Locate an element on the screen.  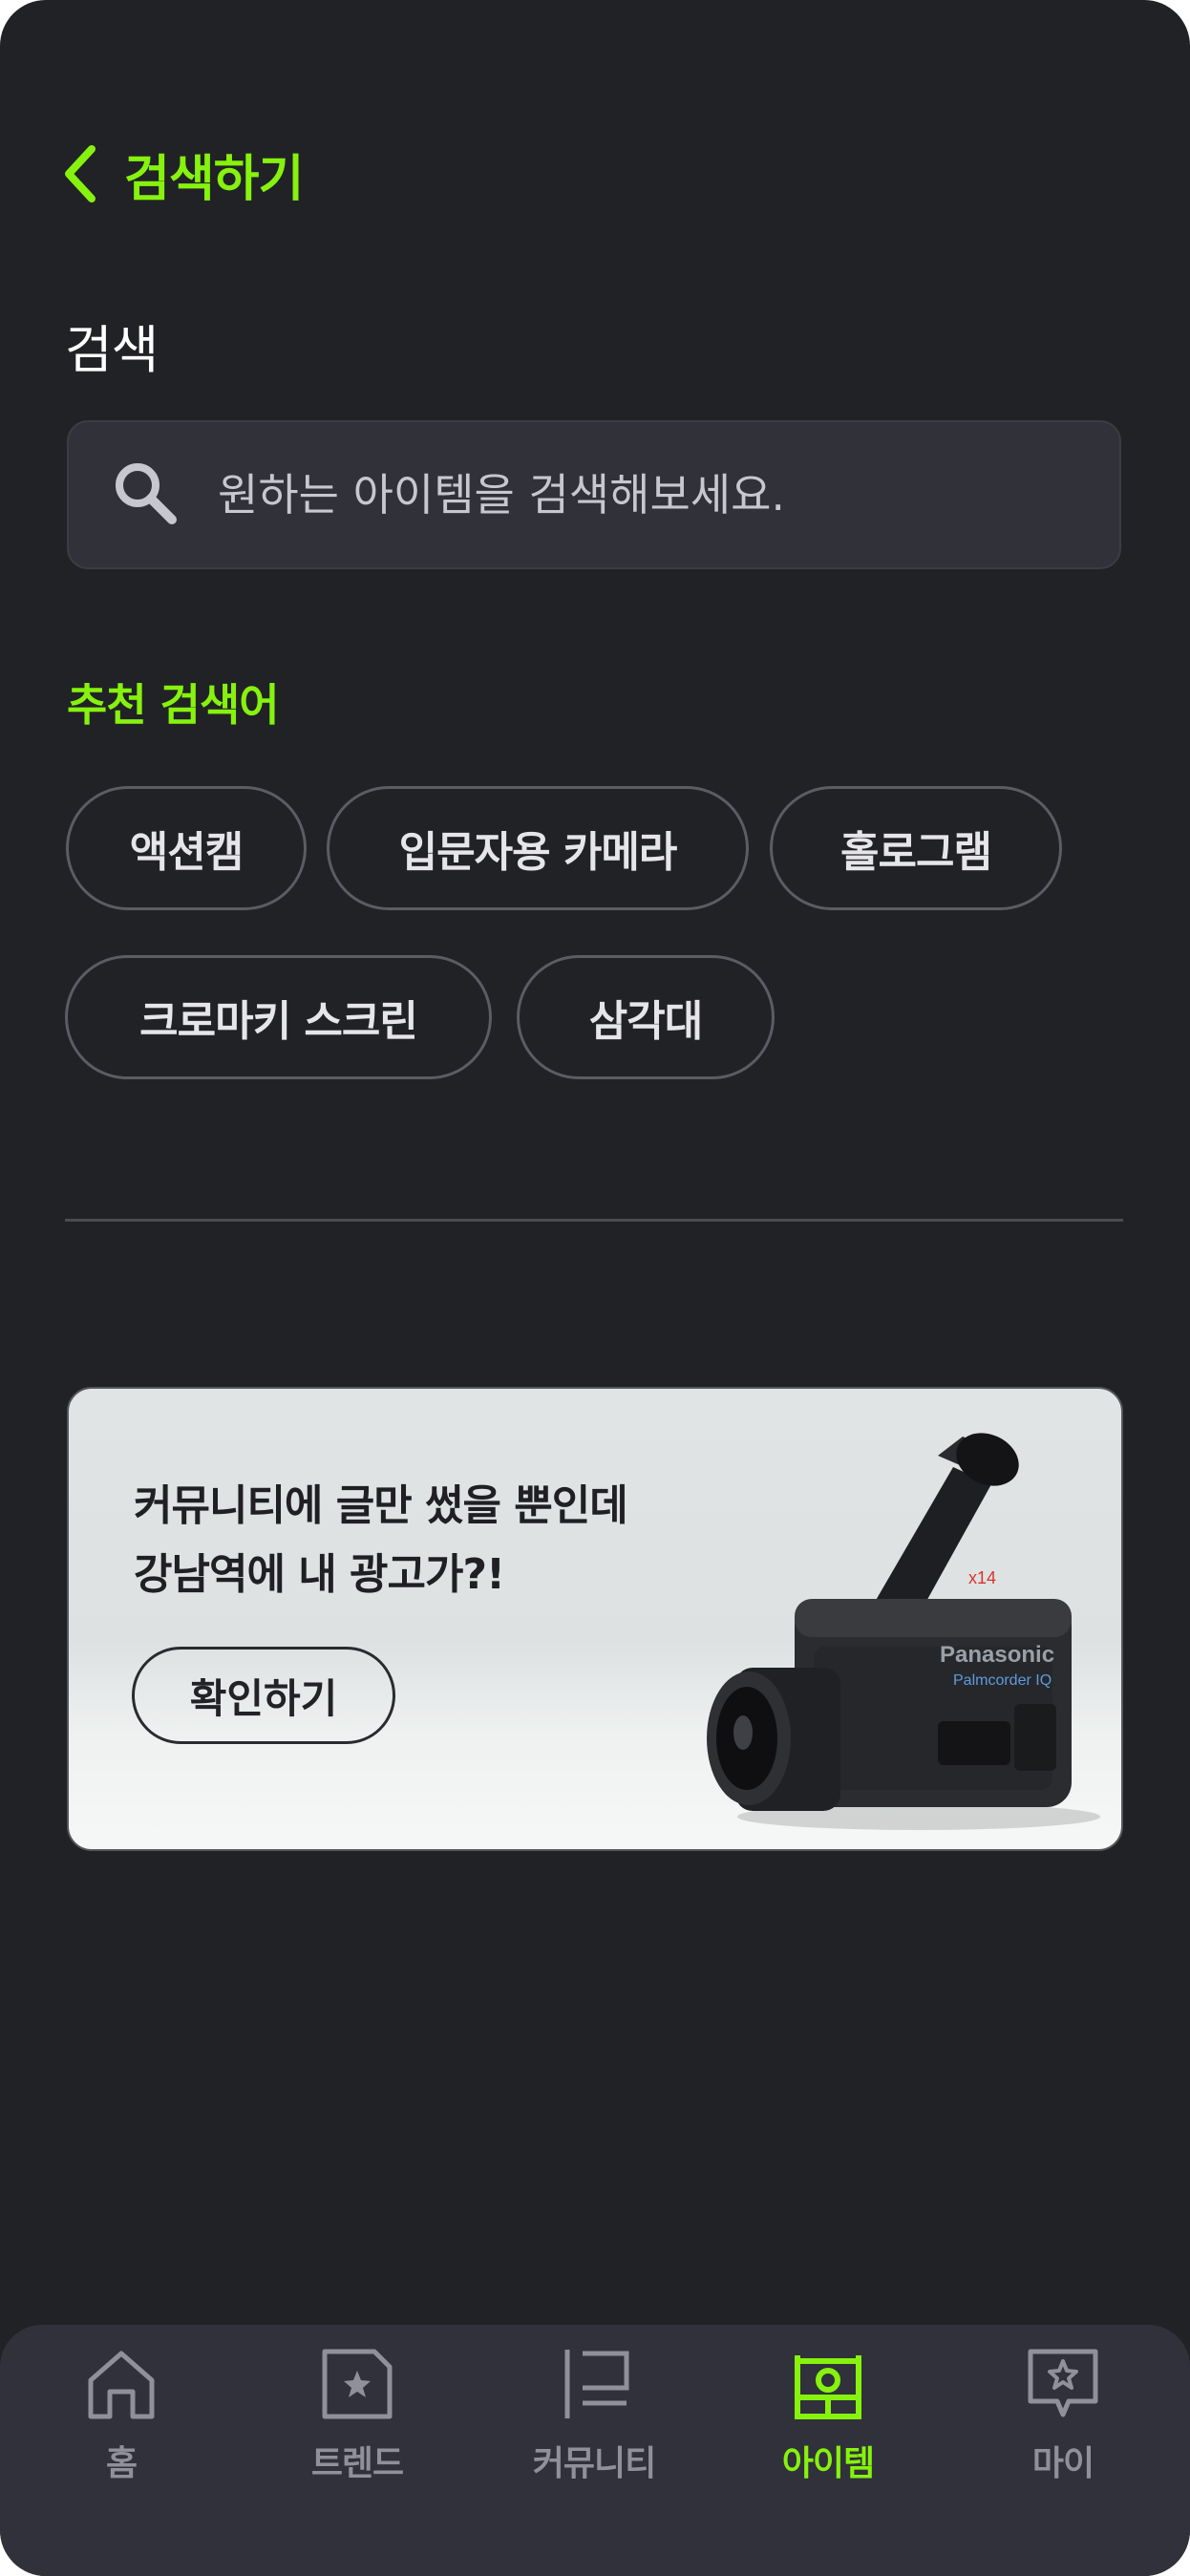
tab-home-label: 홈 is located at coordinates (121, 2463).